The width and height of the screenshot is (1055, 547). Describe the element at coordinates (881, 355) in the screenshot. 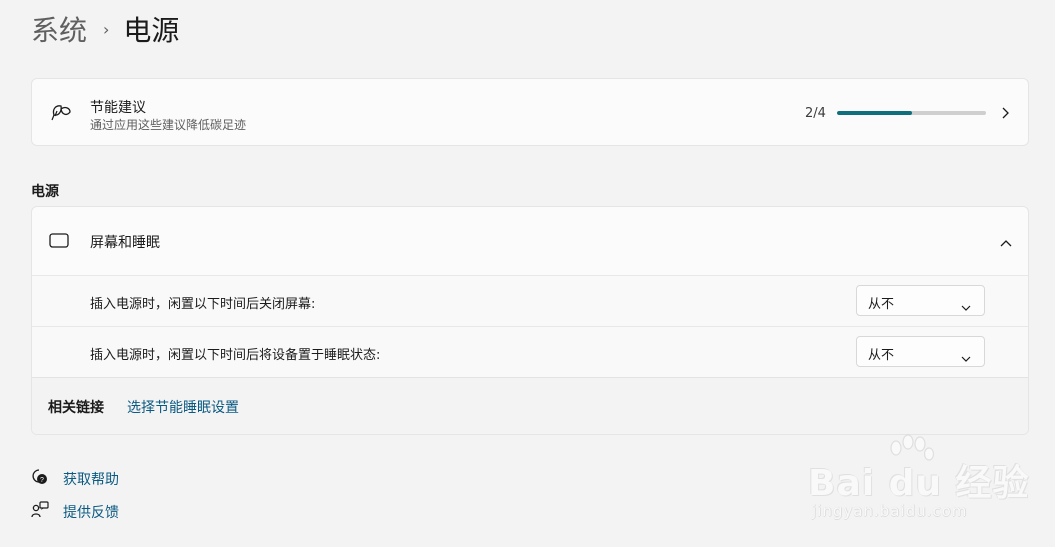

I see `sleep-value: 从不` at that location.